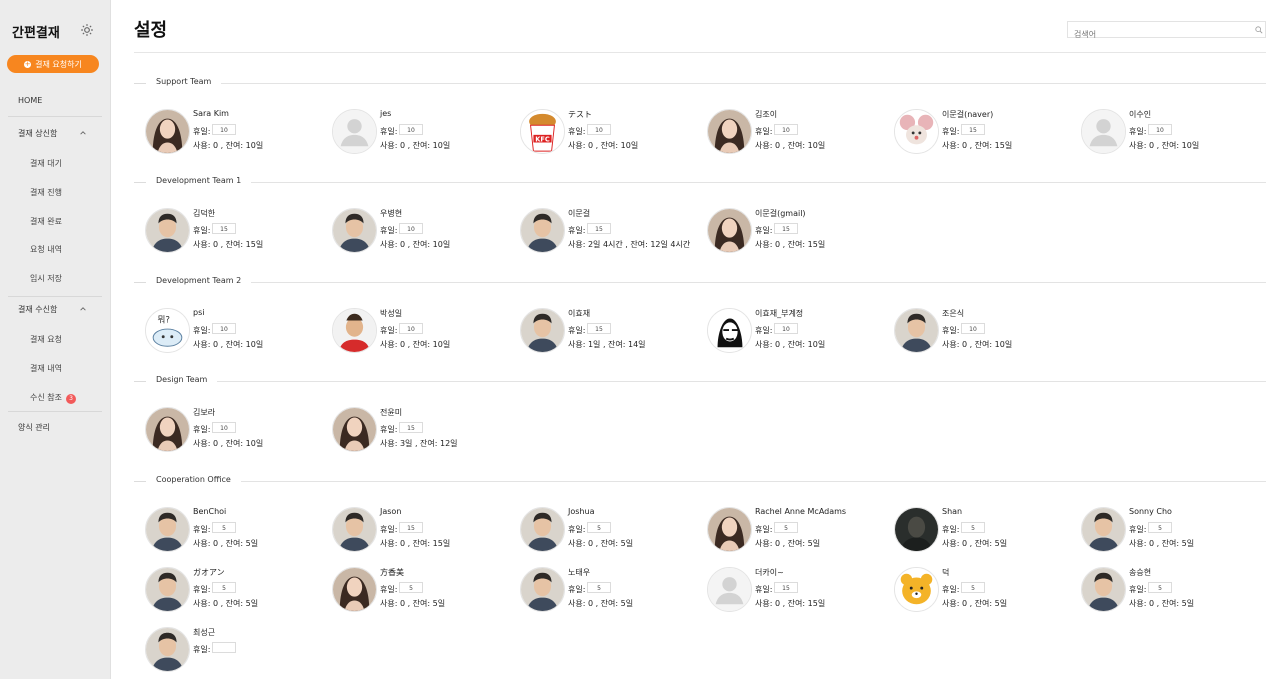 Image resolution: width=1266 pixels, height=679 pixels. Describe the element at coordinates (1259, 30) in the screenshot. I see `search-icon` at that location.